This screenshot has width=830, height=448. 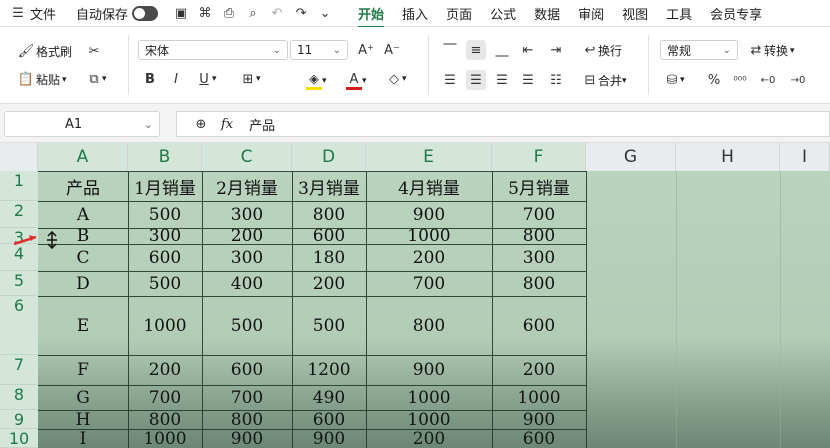 I want to click on cell-b8: 700, so click(x=165, y=397).